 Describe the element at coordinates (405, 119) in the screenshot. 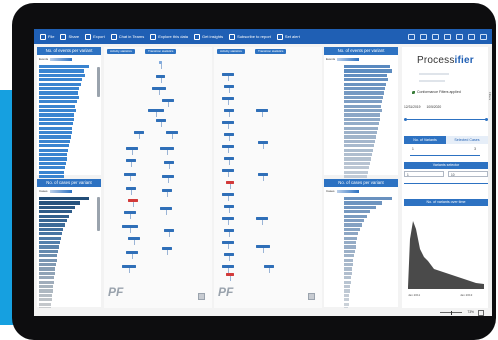

I see `date-slider-start-handle` at that location.